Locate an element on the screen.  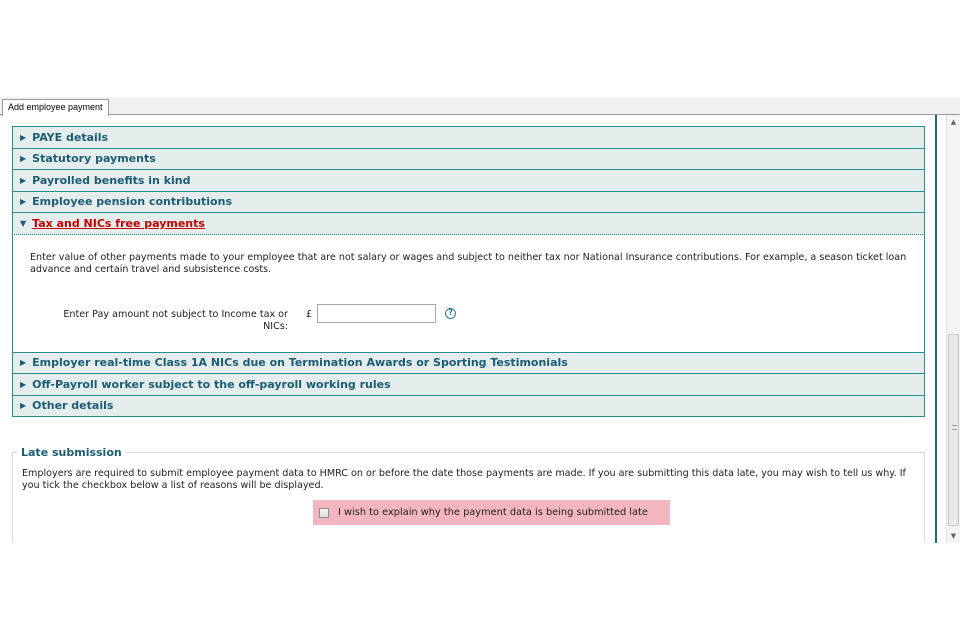
scroll-thumb is located at coordinates (953, 430).